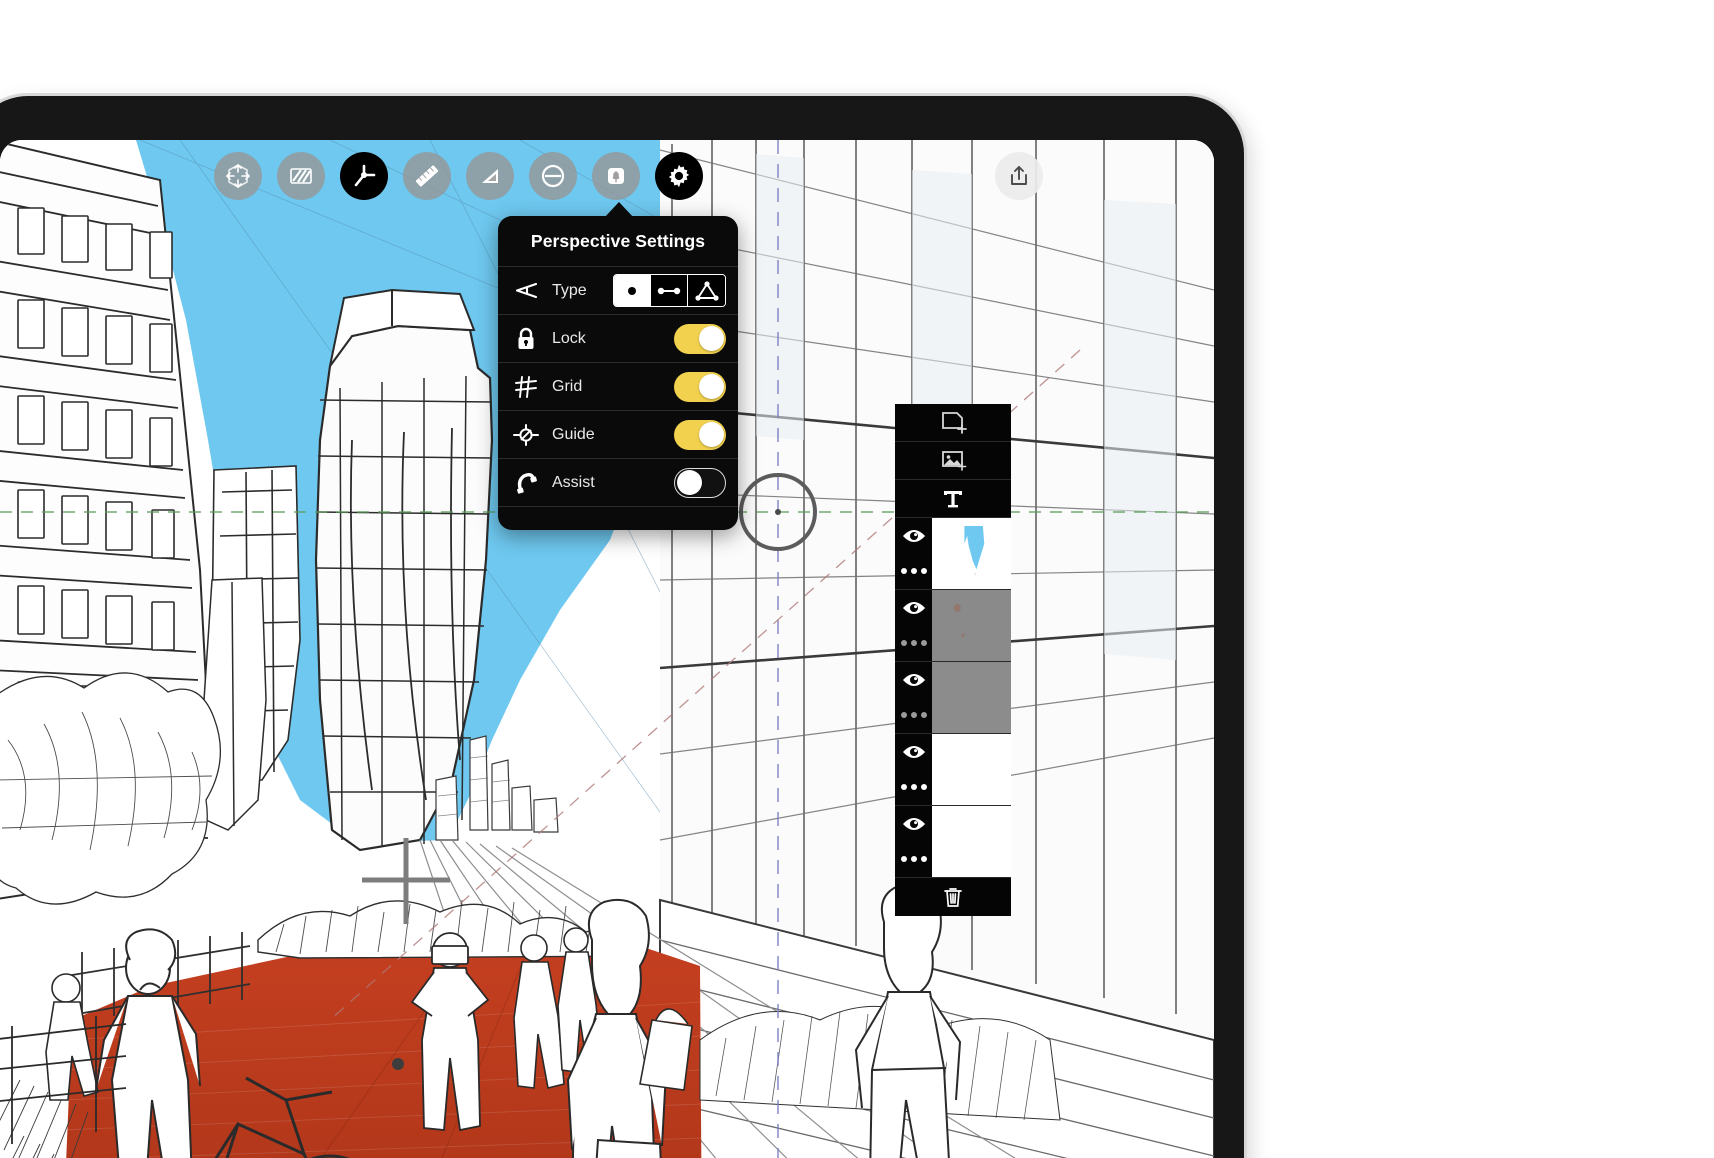 This screenshot has width=1714, height=1158. Describe the element at coordinates (711, 386) in the screenshot. I see `grid-toggle-knob` at that location.